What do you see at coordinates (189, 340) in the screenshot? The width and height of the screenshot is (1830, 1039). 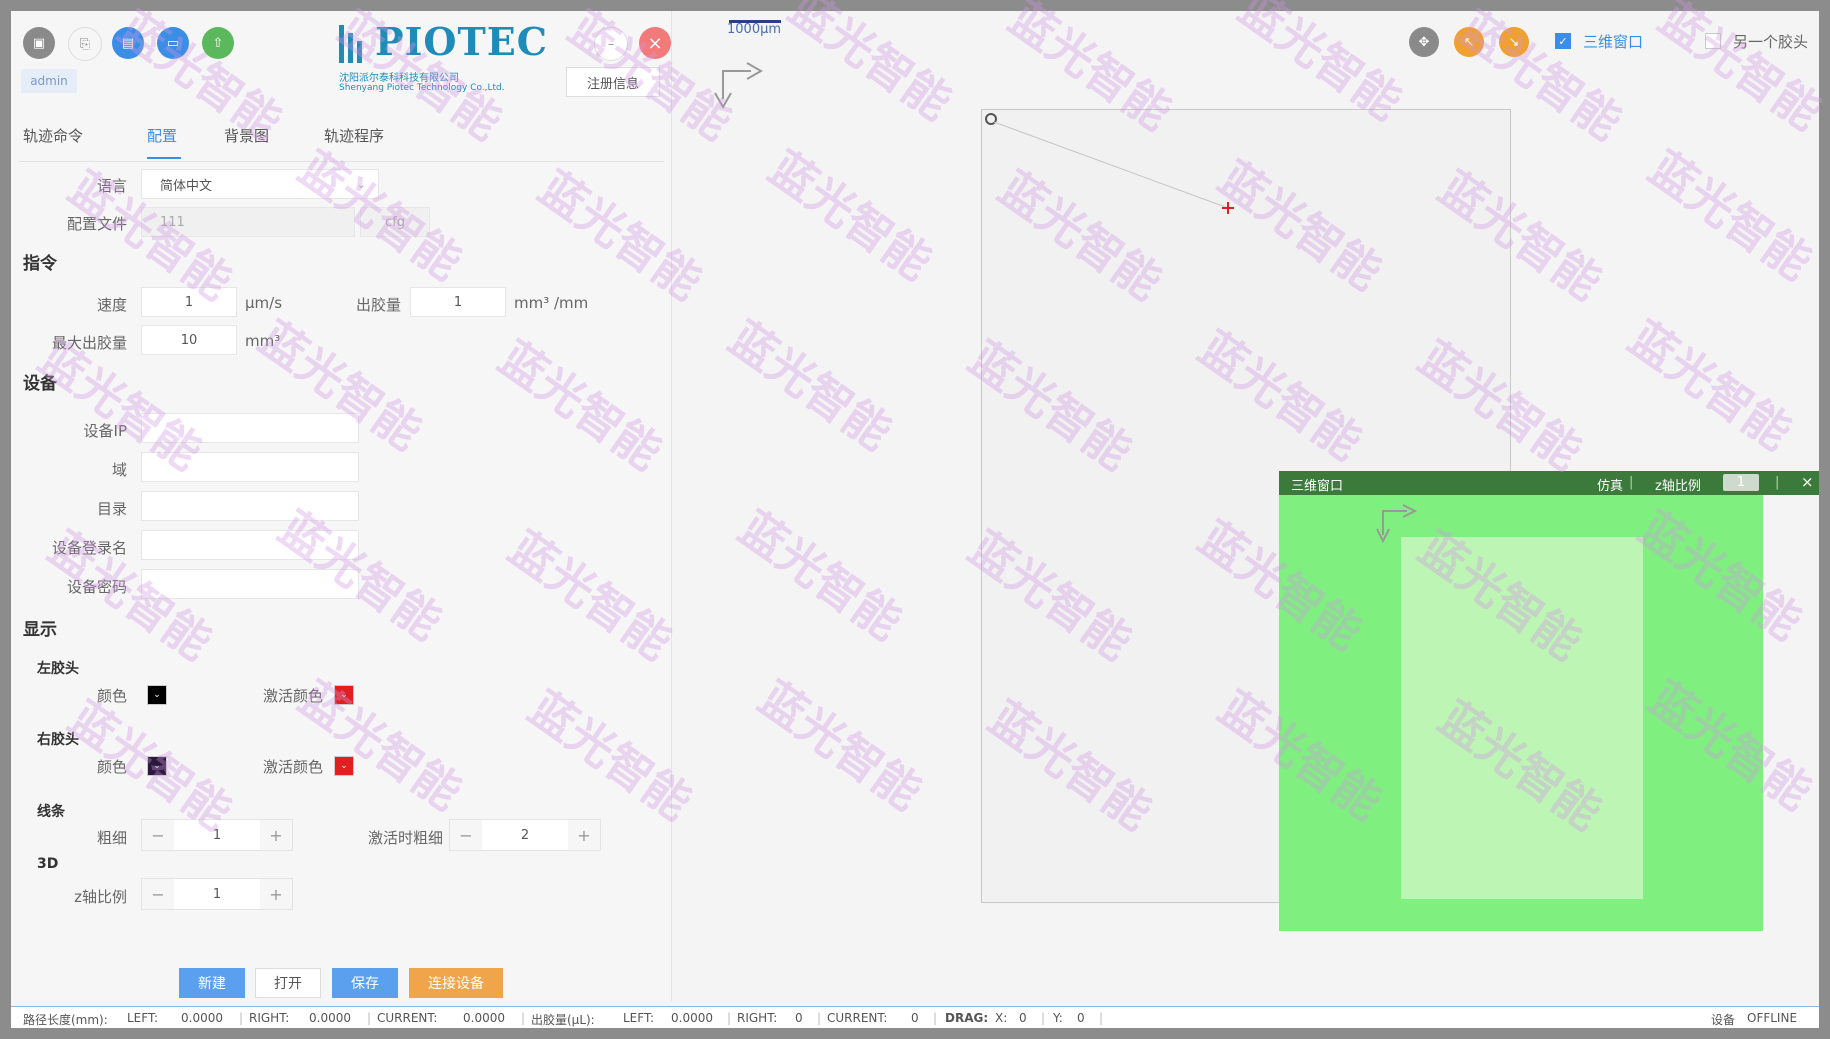 I see `max-glue-input: 10` at bounding box center [189, 340].